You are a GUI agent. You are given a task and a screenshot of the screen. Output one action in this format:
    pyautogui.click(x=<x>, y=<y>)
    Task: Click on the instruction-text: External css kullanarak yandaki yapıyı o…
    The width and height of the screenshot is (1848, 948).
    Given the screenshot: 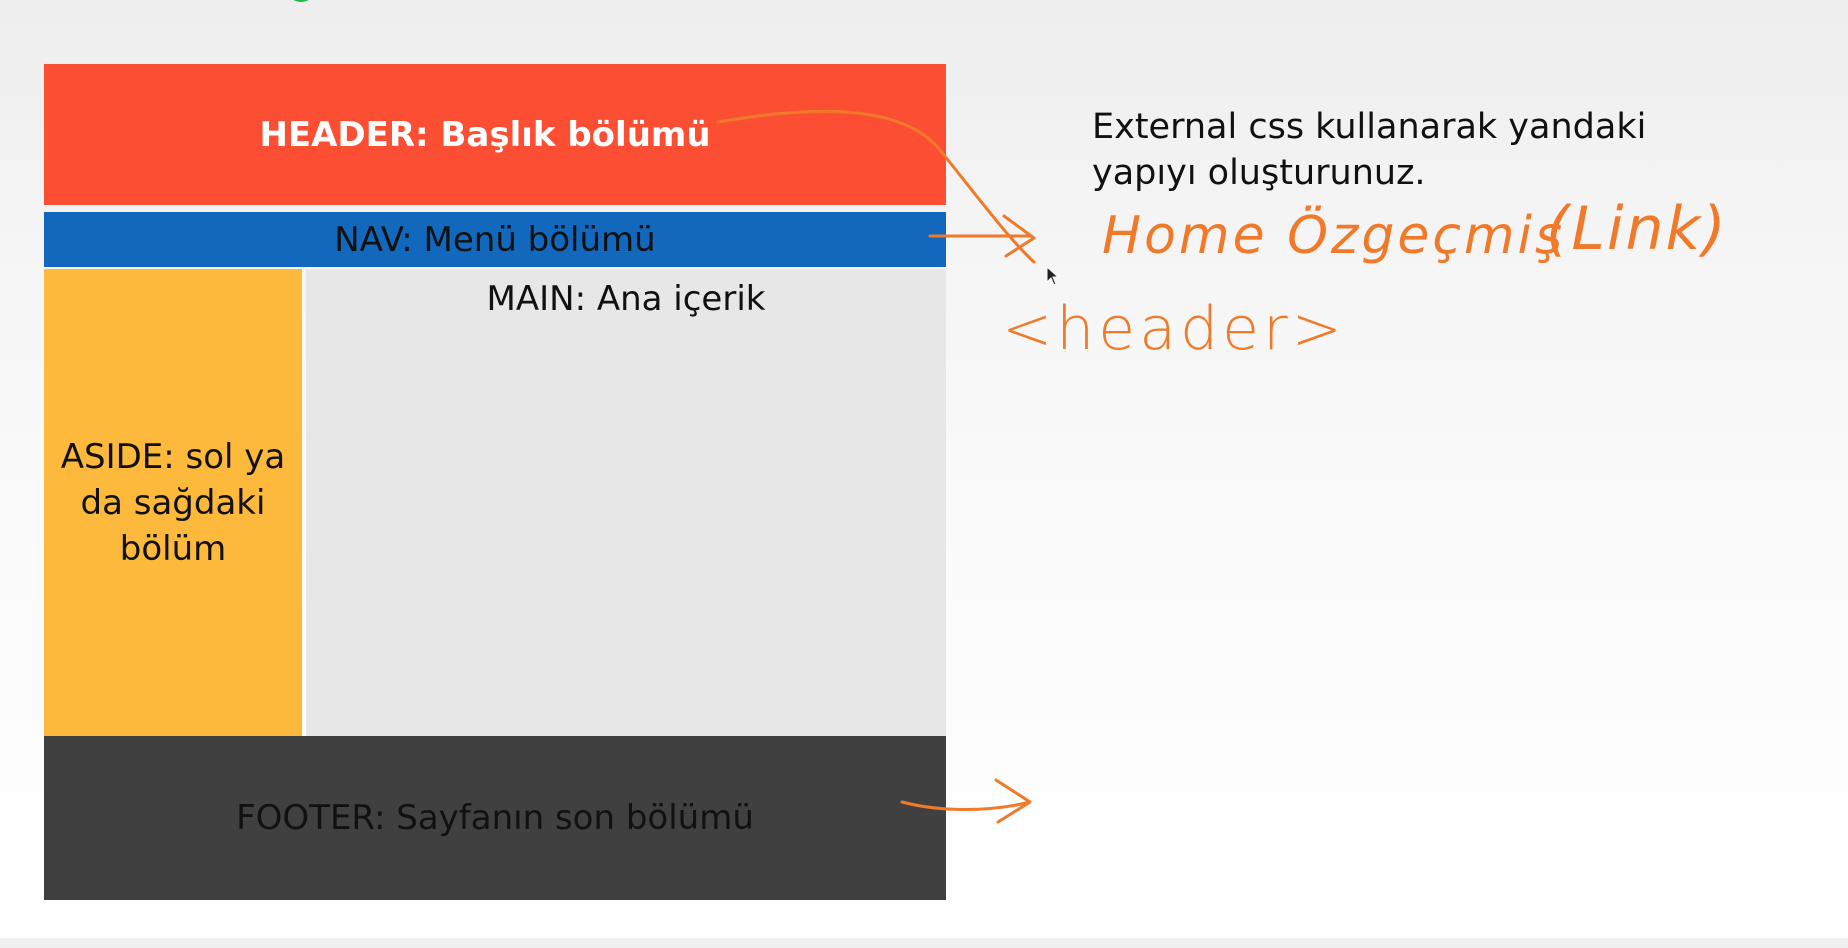 What is the action you would take?
    pyautogui.click(x=1369, y=150)
    